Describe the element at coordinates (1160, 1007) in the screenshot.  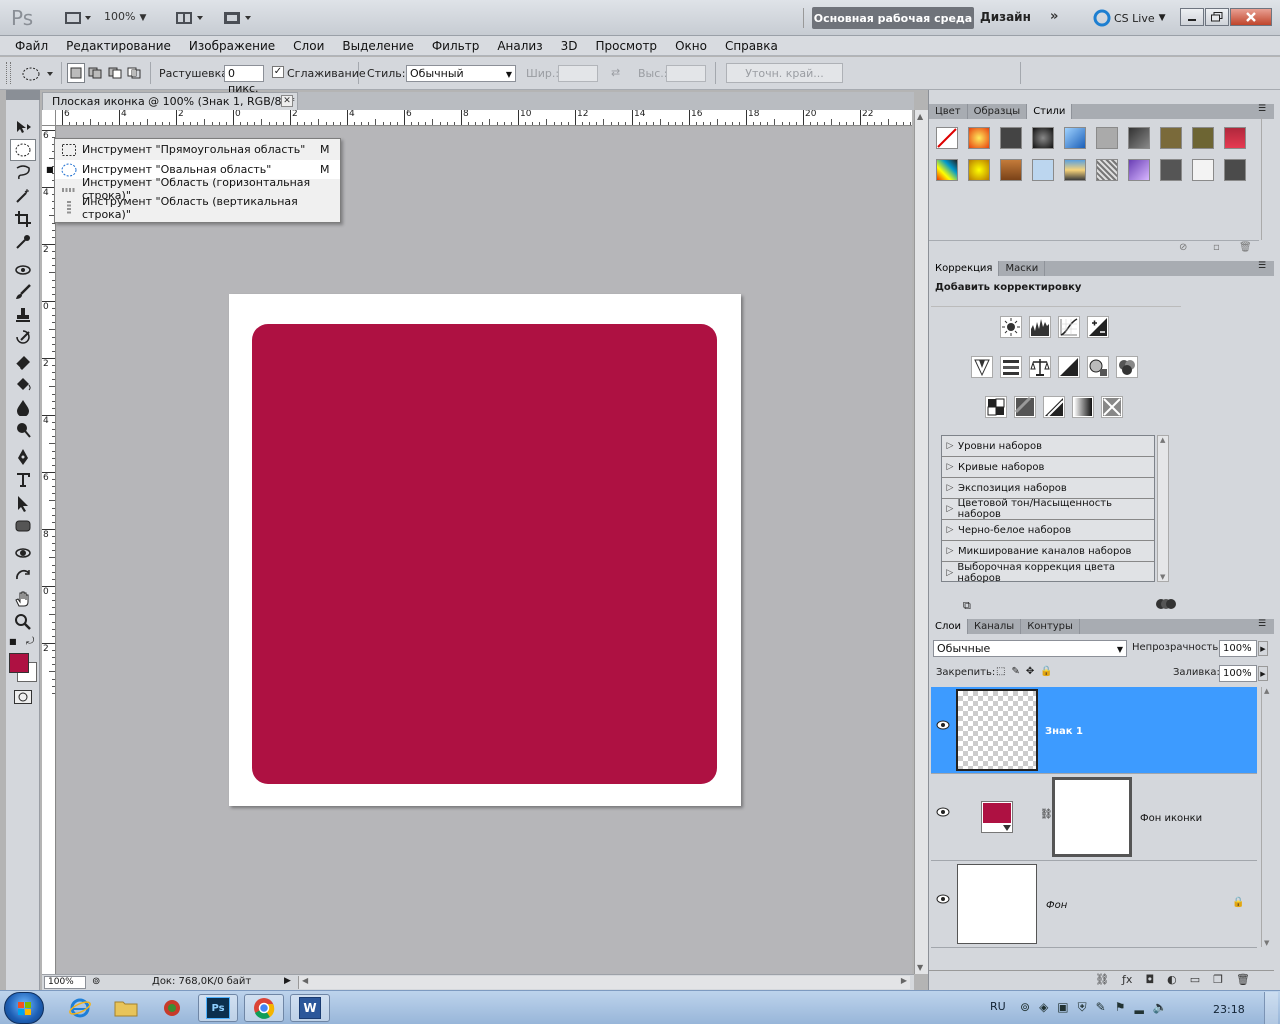
I see `tray-volume-icon: 🔈` at that location.